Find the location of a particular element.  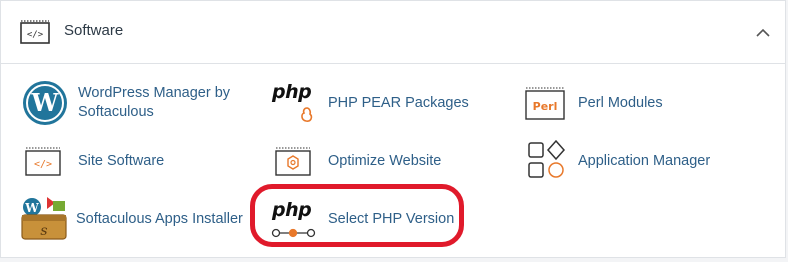

wordpress-manager-link: W WordPress Manager by Softaculous is located at coordinates (134, 103).